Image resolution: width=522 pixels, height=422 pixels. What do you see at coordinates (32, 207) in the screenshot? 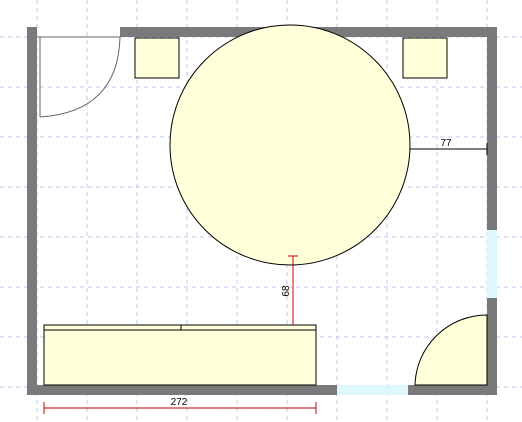
I see `wall-left` at bounding box center [32, 207].